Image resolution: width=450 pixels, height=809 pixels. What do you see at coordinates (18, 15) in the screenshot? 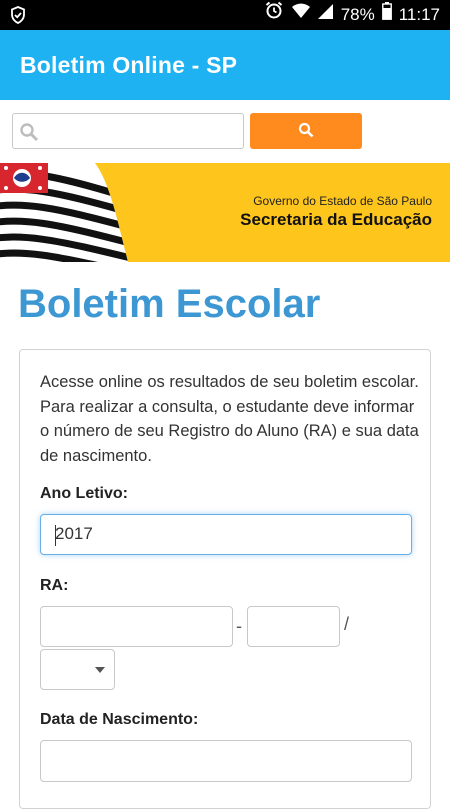
I see `shield-icon` at bounding box center [18, 15].